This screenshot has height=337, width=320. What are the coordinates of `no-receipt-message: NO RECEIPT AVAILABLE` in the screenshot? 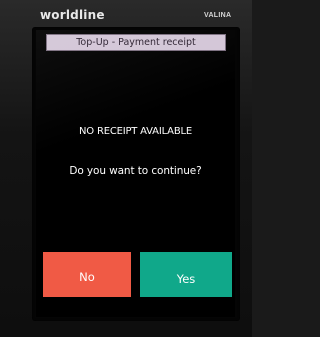 It's located at (135, 131).